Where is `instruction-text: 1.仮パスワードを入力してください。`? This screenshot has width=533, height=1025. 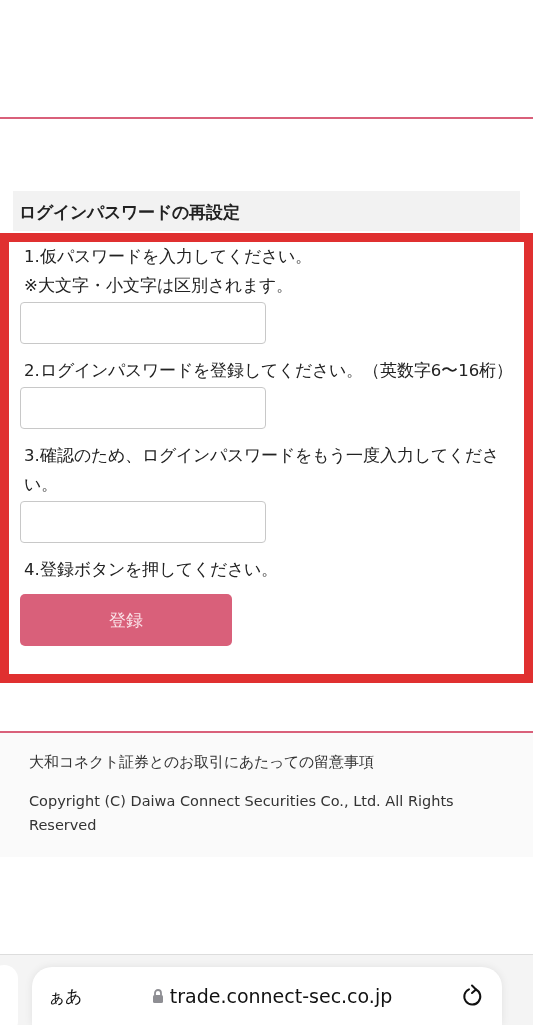
instruction-text: 1.仮パスワードを入力してください。 is located at coordinates (168, 257).